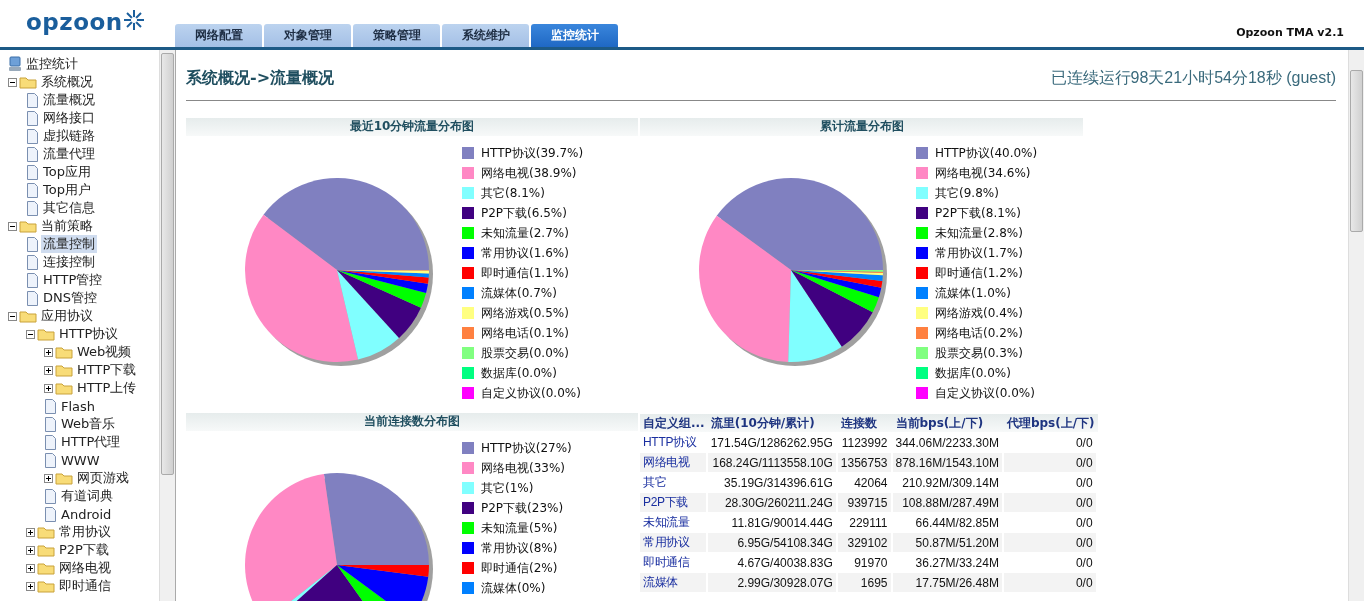 This screenshot has height=601, width=1364. What do you see at coordinates (67, 82) in the screenshot?
I see `tree-item: 系统概况` at bounding box center [67, 82].